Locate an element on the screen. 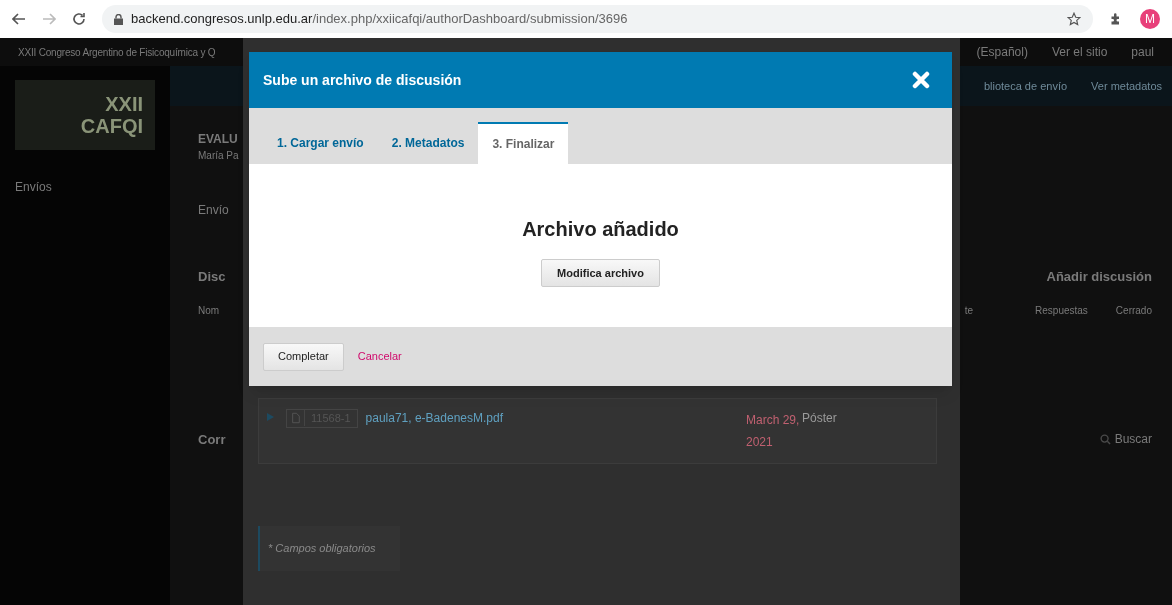 The height and width of the screenshot is (605, 1172). nav-link: Ver metadatos is located at coordinates (1126, 86).